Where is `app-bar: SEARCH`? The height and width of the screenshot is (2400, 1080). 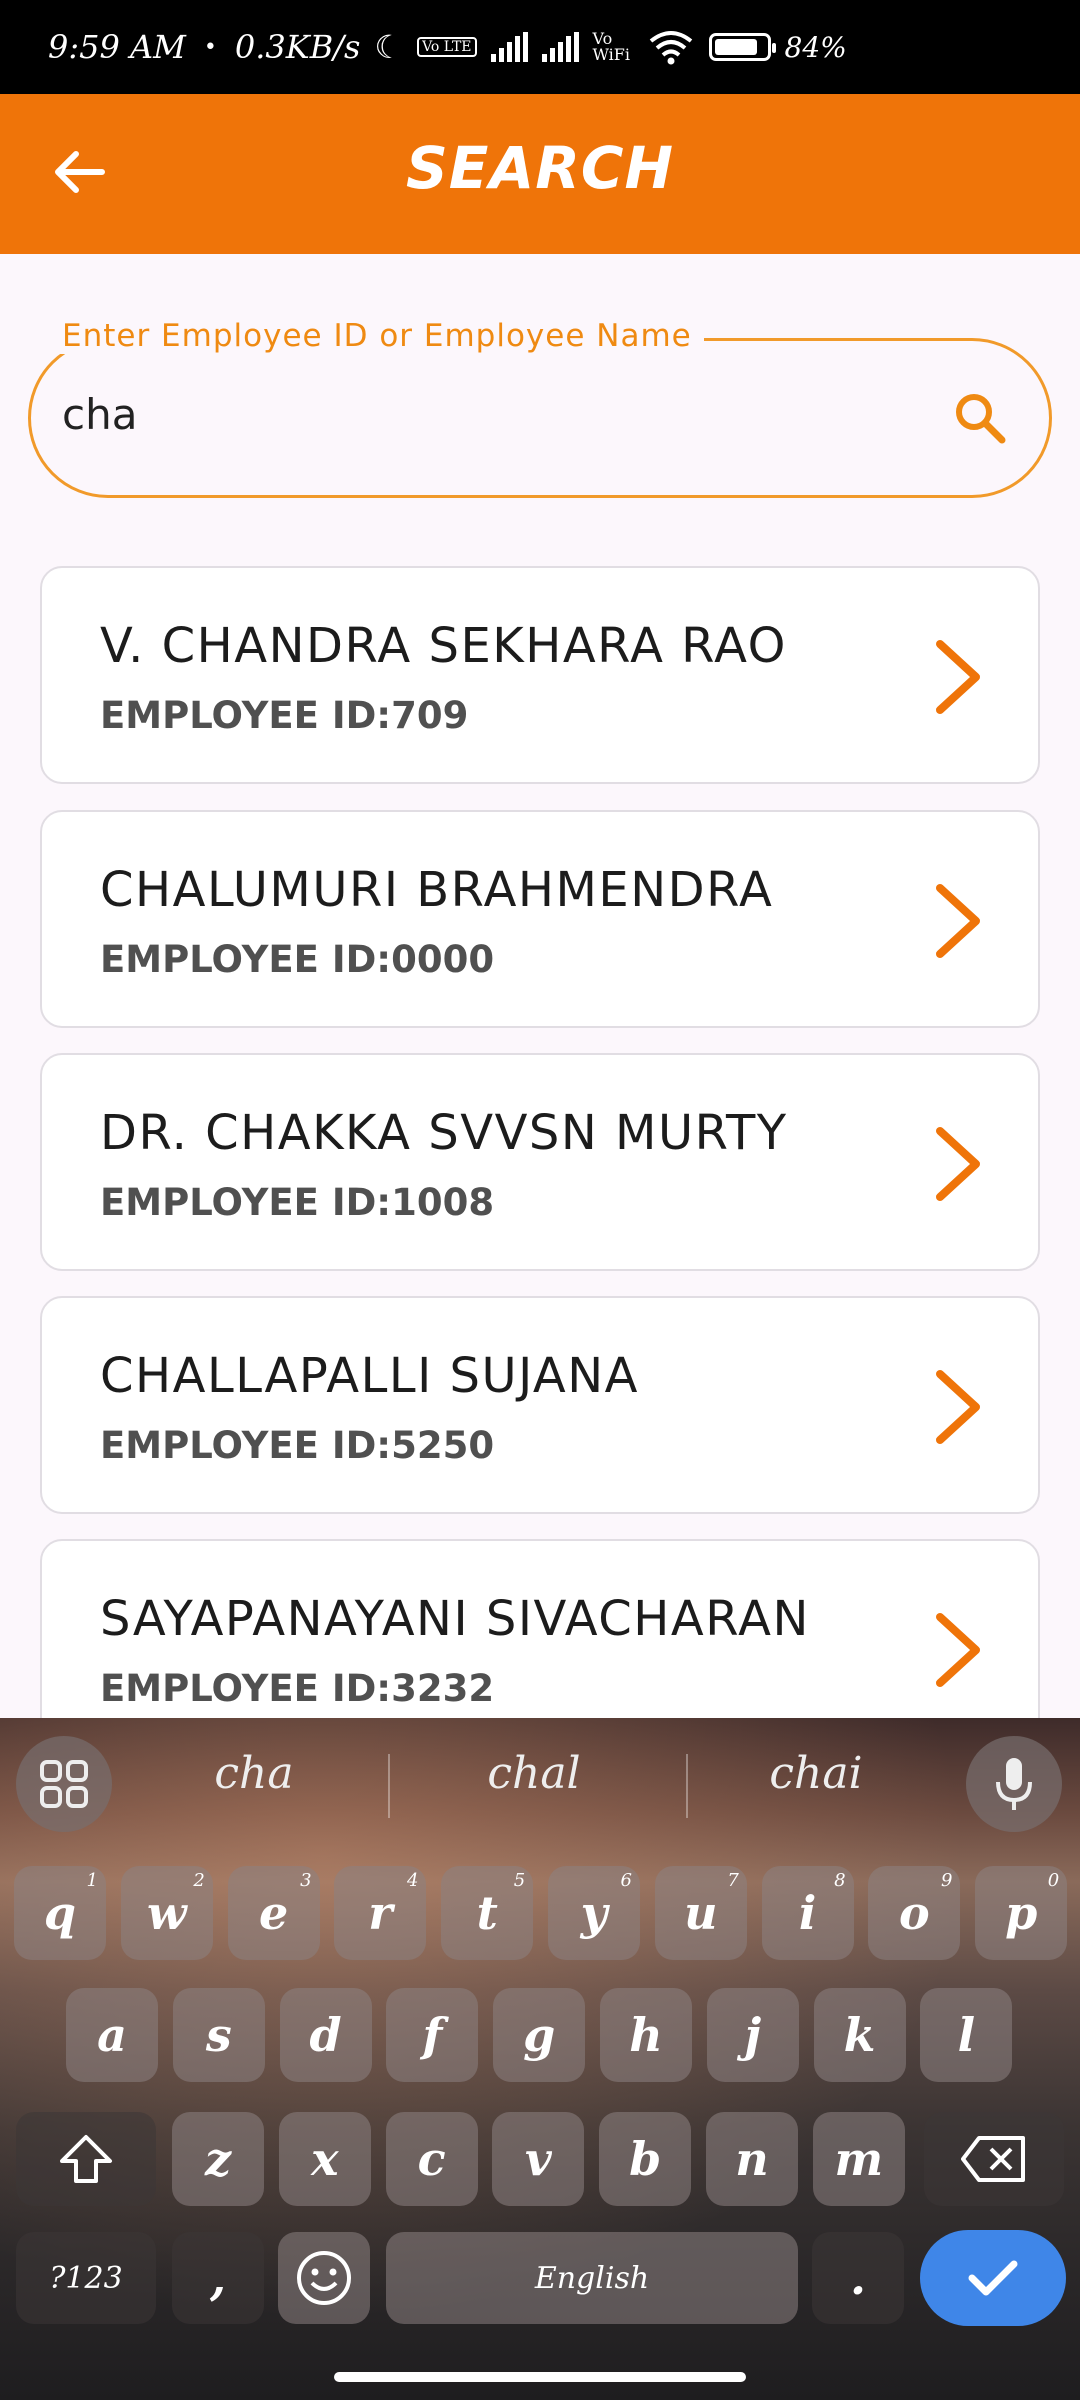 app-bar: SEARCH is located at coordinates (540, 174).